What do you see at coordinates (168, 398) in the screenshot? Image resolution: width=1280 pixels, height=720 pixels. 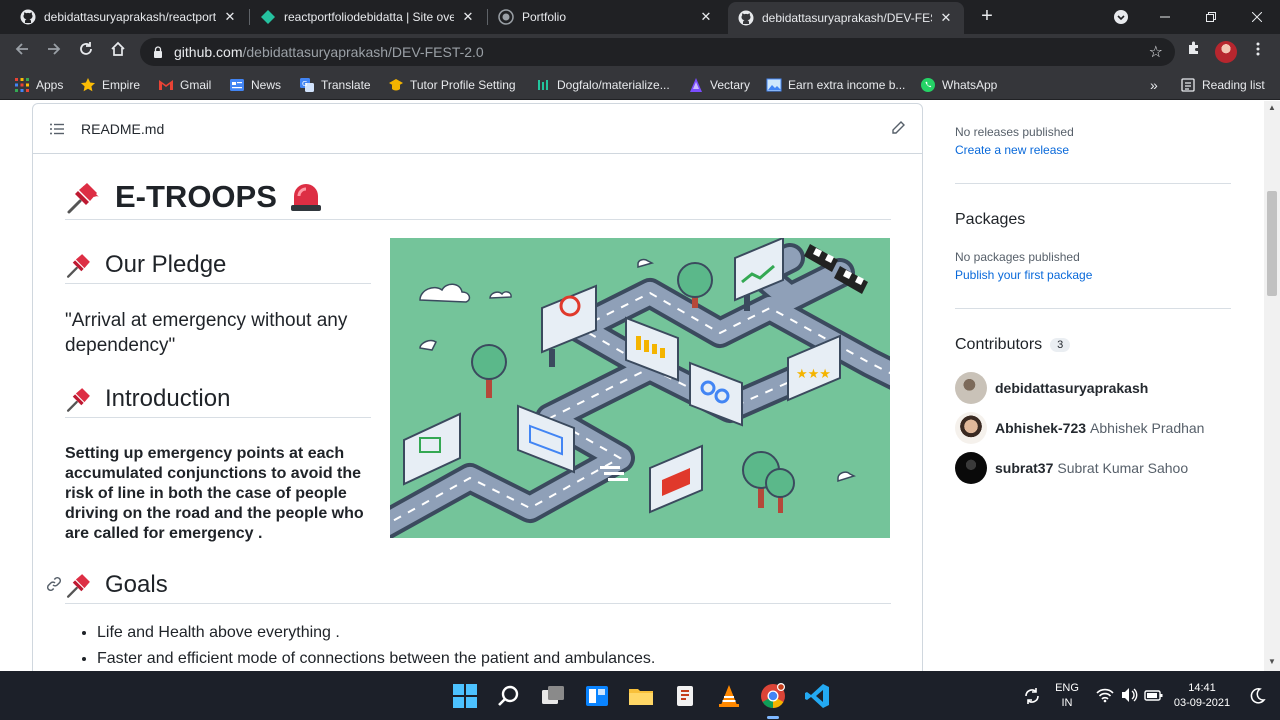 I see `heading-text: Introduction` at bounding box center [168, 398].